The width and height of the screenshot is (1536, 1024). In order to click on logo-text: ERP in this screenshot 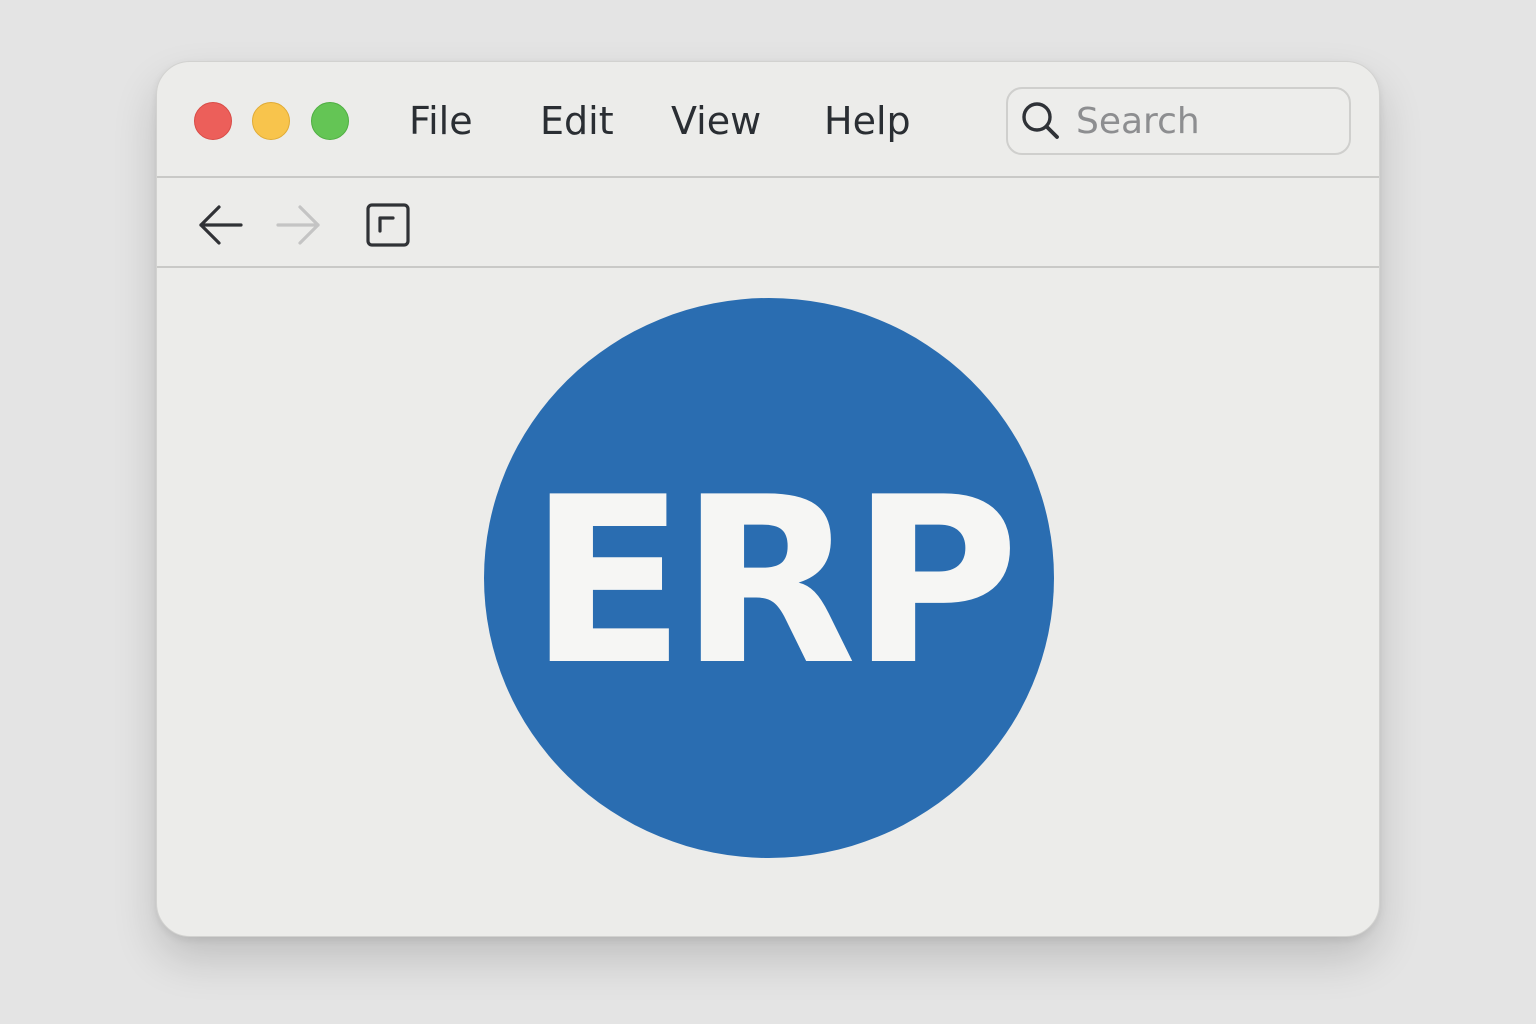, I will do `click(774, 582)`.